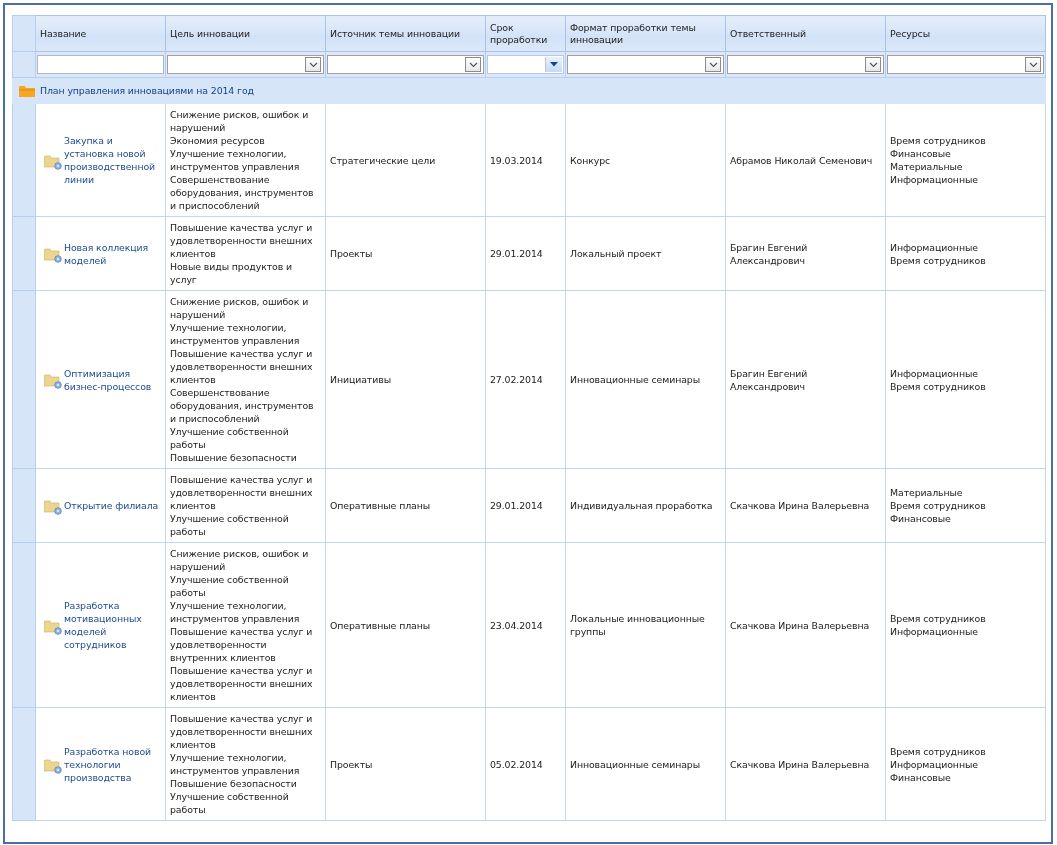  I want to click on format-cell-text: Индивидуальная проработка, so click(642, 505).